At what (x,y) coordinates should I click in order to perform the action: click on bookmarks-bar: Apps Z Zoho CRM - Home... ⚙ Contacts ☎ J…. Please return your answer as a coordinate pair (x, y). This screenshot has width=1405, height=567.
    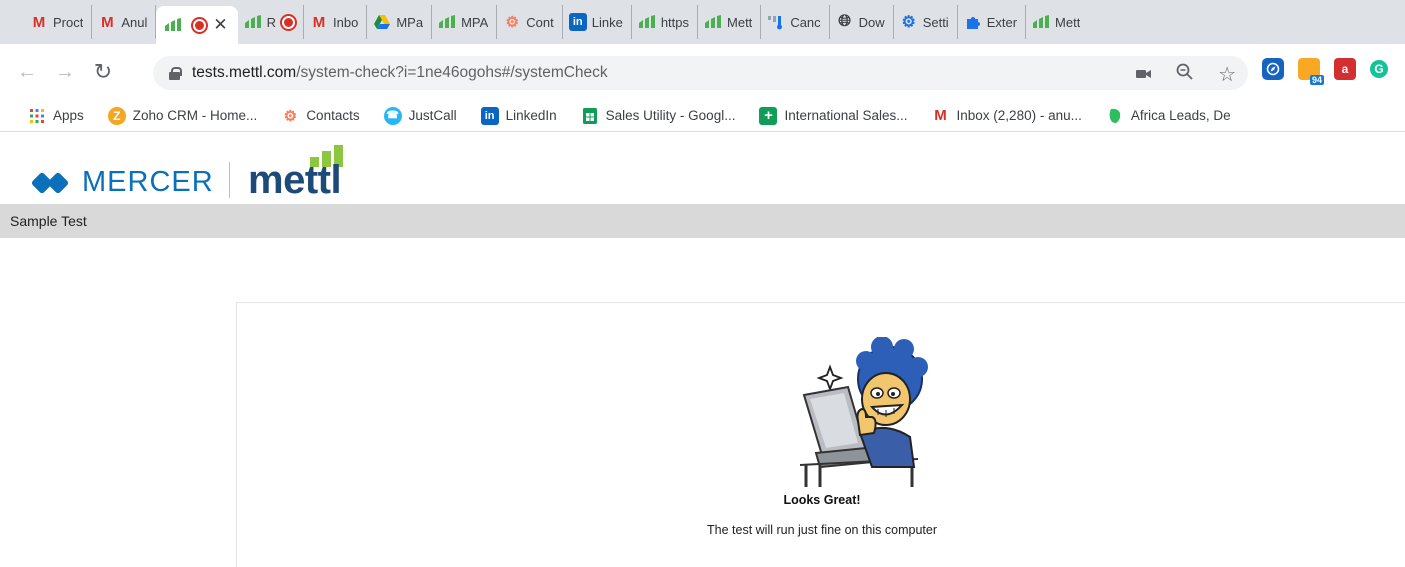
    Looking at the image, I should click on (702, 116).